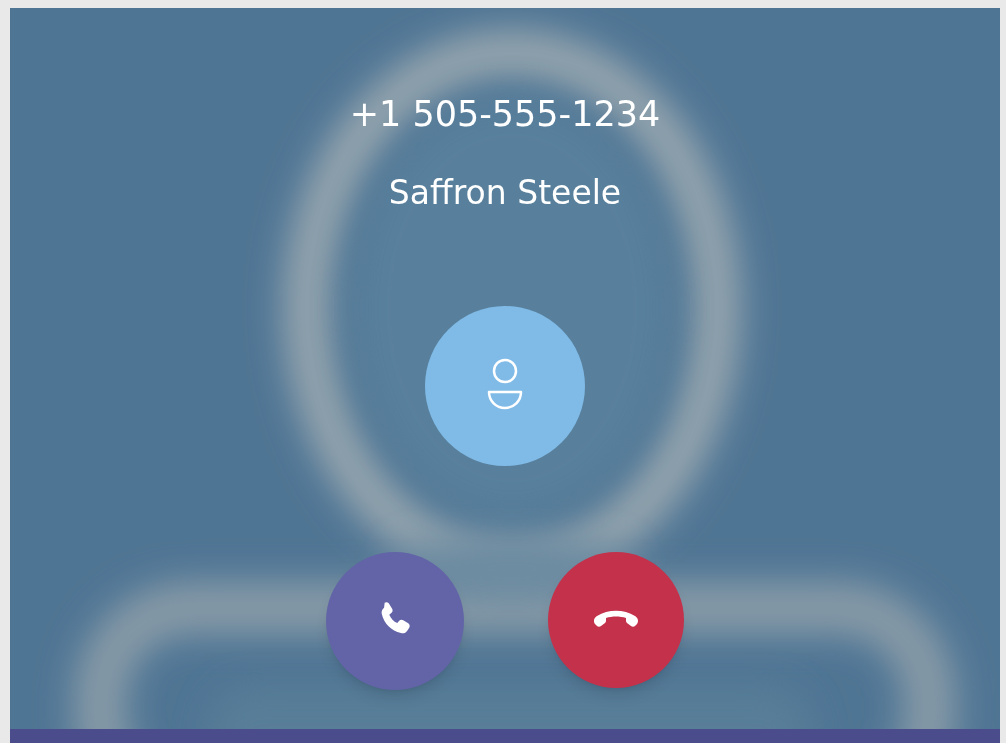  What do you see at coordinates (505, 193) in the screenshot?
I see `caller-name: Saffron Steele` at bounding box center [505, 193].